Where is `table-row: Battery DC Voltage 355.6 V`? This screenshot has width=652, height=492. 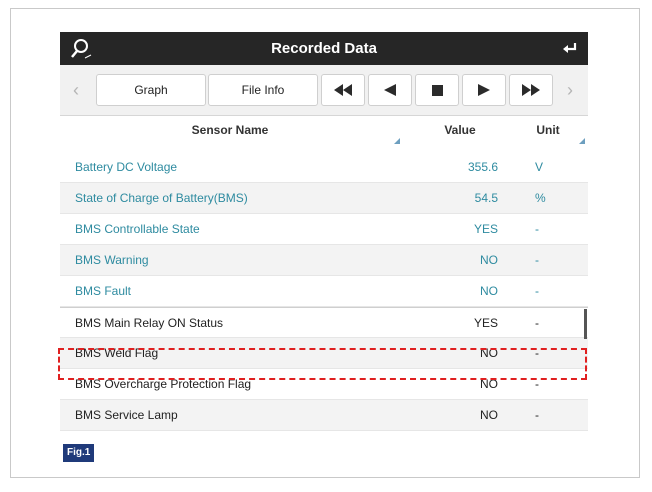
table-row: Battery DC Voltage 355.6 V is located at coordinates (324, 167).